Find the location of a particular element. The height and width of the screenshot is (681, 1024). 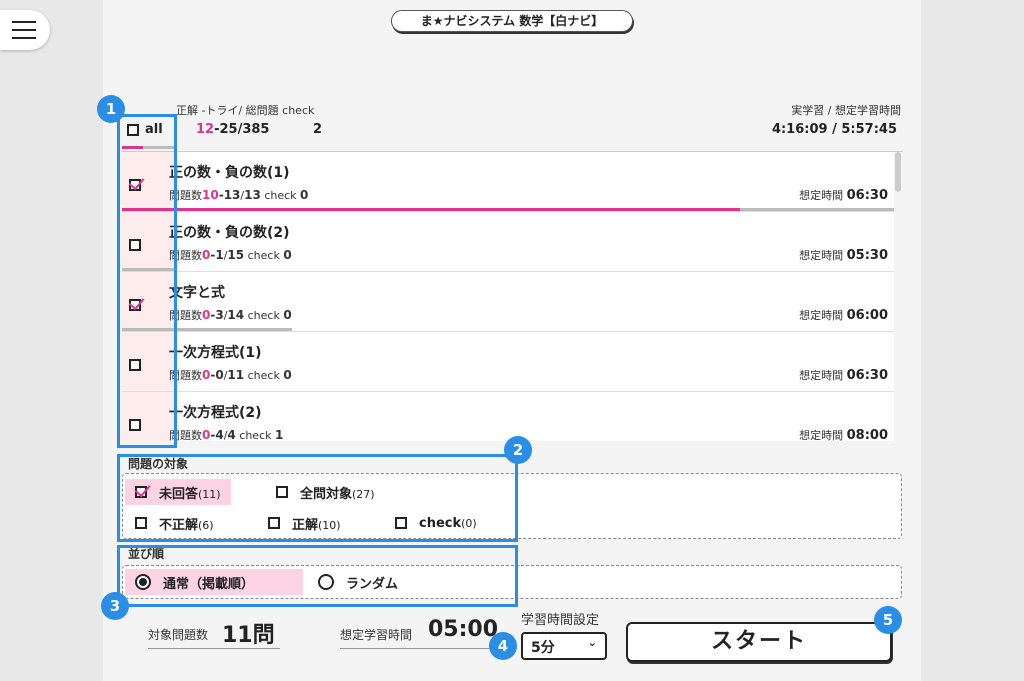

guide-badge-2: 2 is located at coordinates (518, 450).